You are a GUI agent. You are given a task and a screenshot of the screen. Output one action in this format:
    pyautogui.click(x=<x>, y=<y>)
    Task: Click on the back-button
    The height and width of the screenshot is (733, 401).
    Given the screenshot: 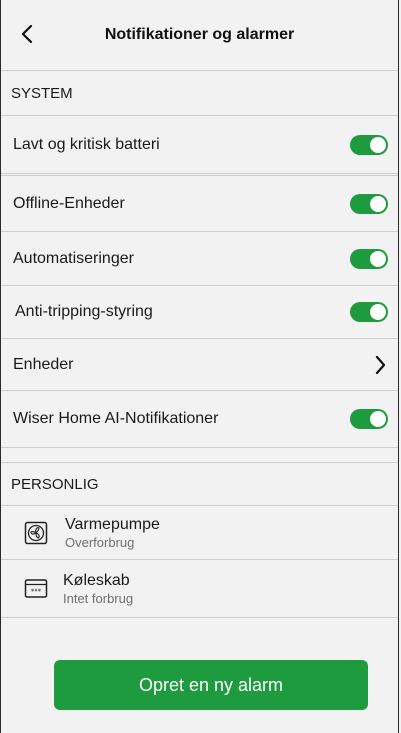 What is the action you would take?
    pyautogui.click(x=27, y=34)
    